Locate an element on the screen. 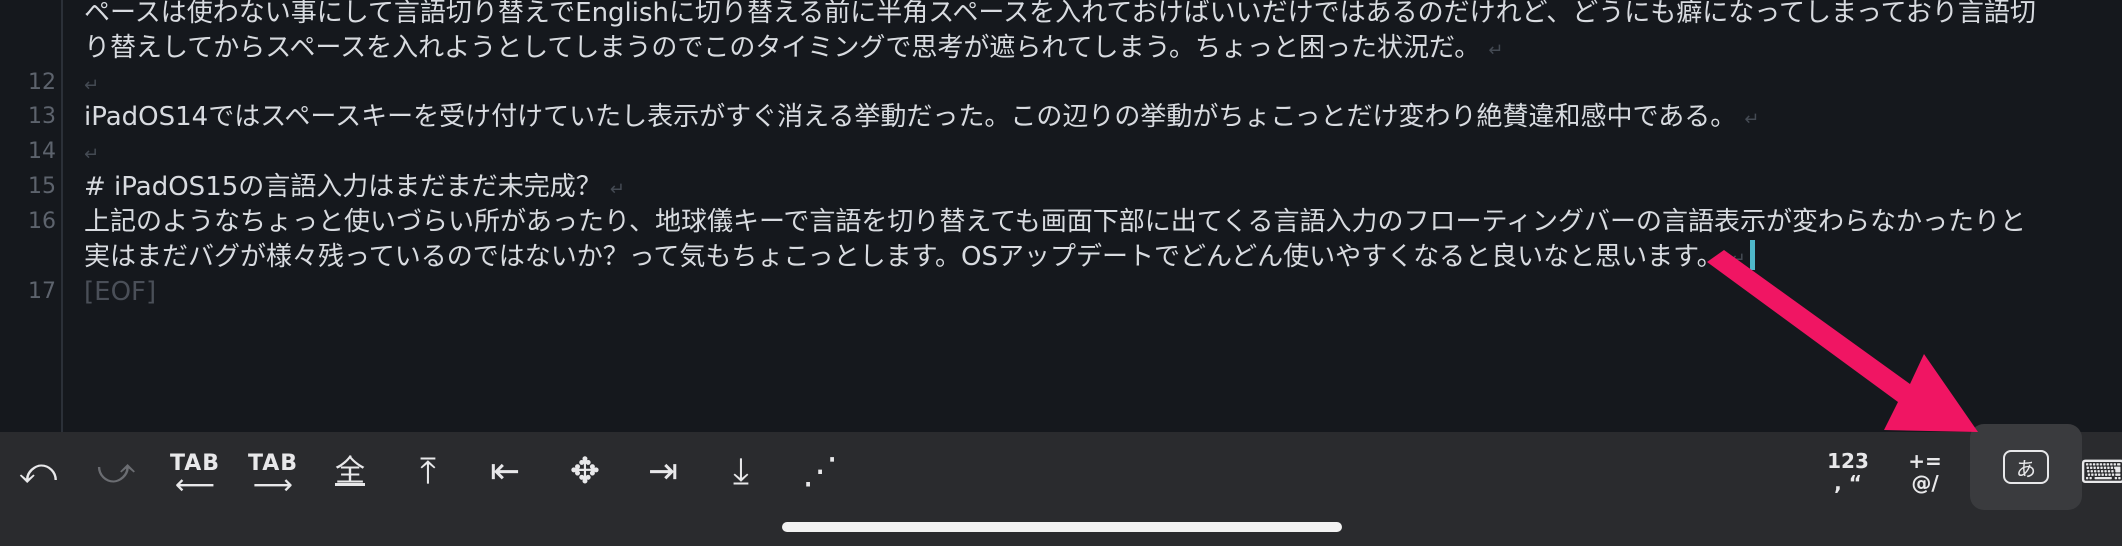 Image resolution: width=2122 pixels, height=546 pixels. line-start-button: ⇤ is located at coordinates (505, 472).